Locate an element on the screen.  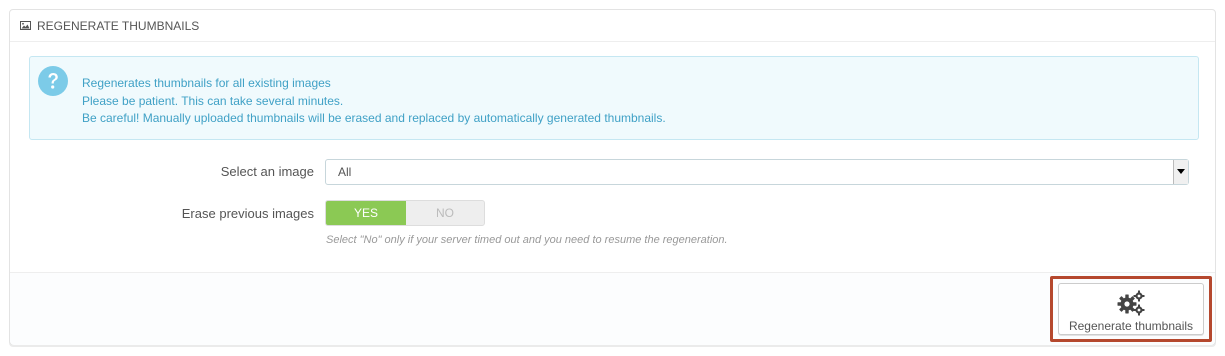
dropdown-arrow is located at coordinates (1180, 172).